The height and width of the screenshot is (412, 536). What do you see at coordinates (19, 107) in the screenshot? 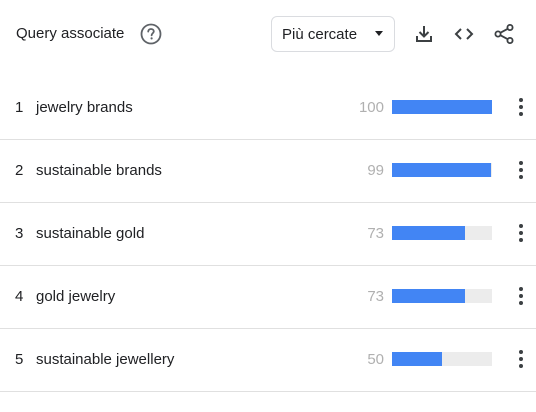
I see `row-rank: 1` at bounding box center [19, 107].